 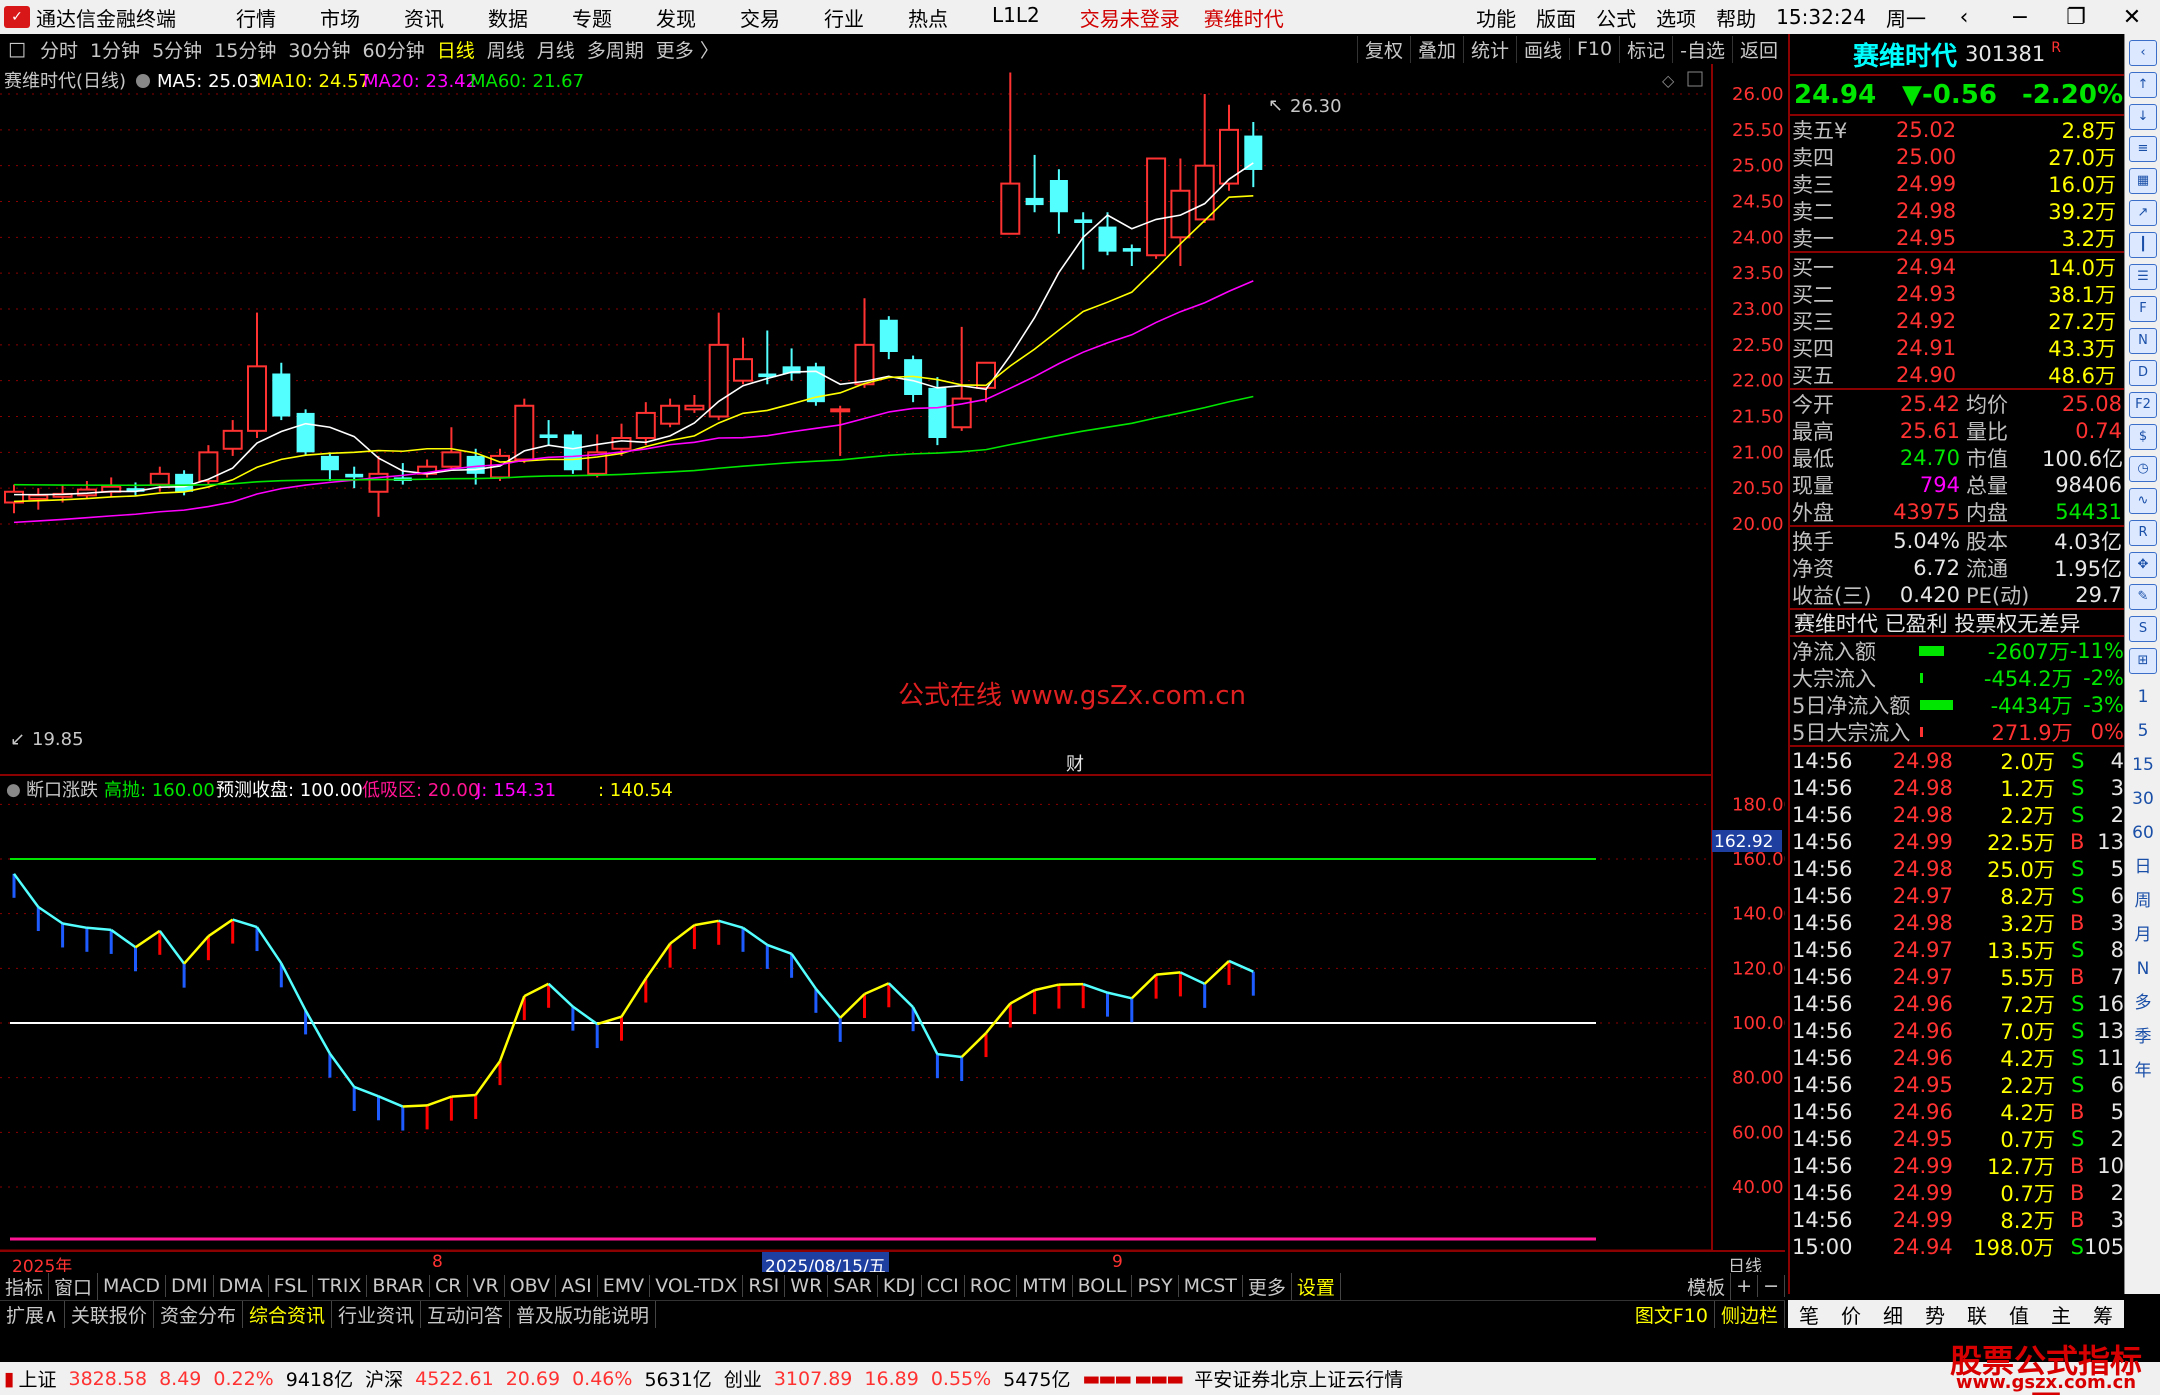 What do you see at coordinates (2143, 309) in the screenshot?
I see `f10-icon: F` at bounding box center [2143, 309].